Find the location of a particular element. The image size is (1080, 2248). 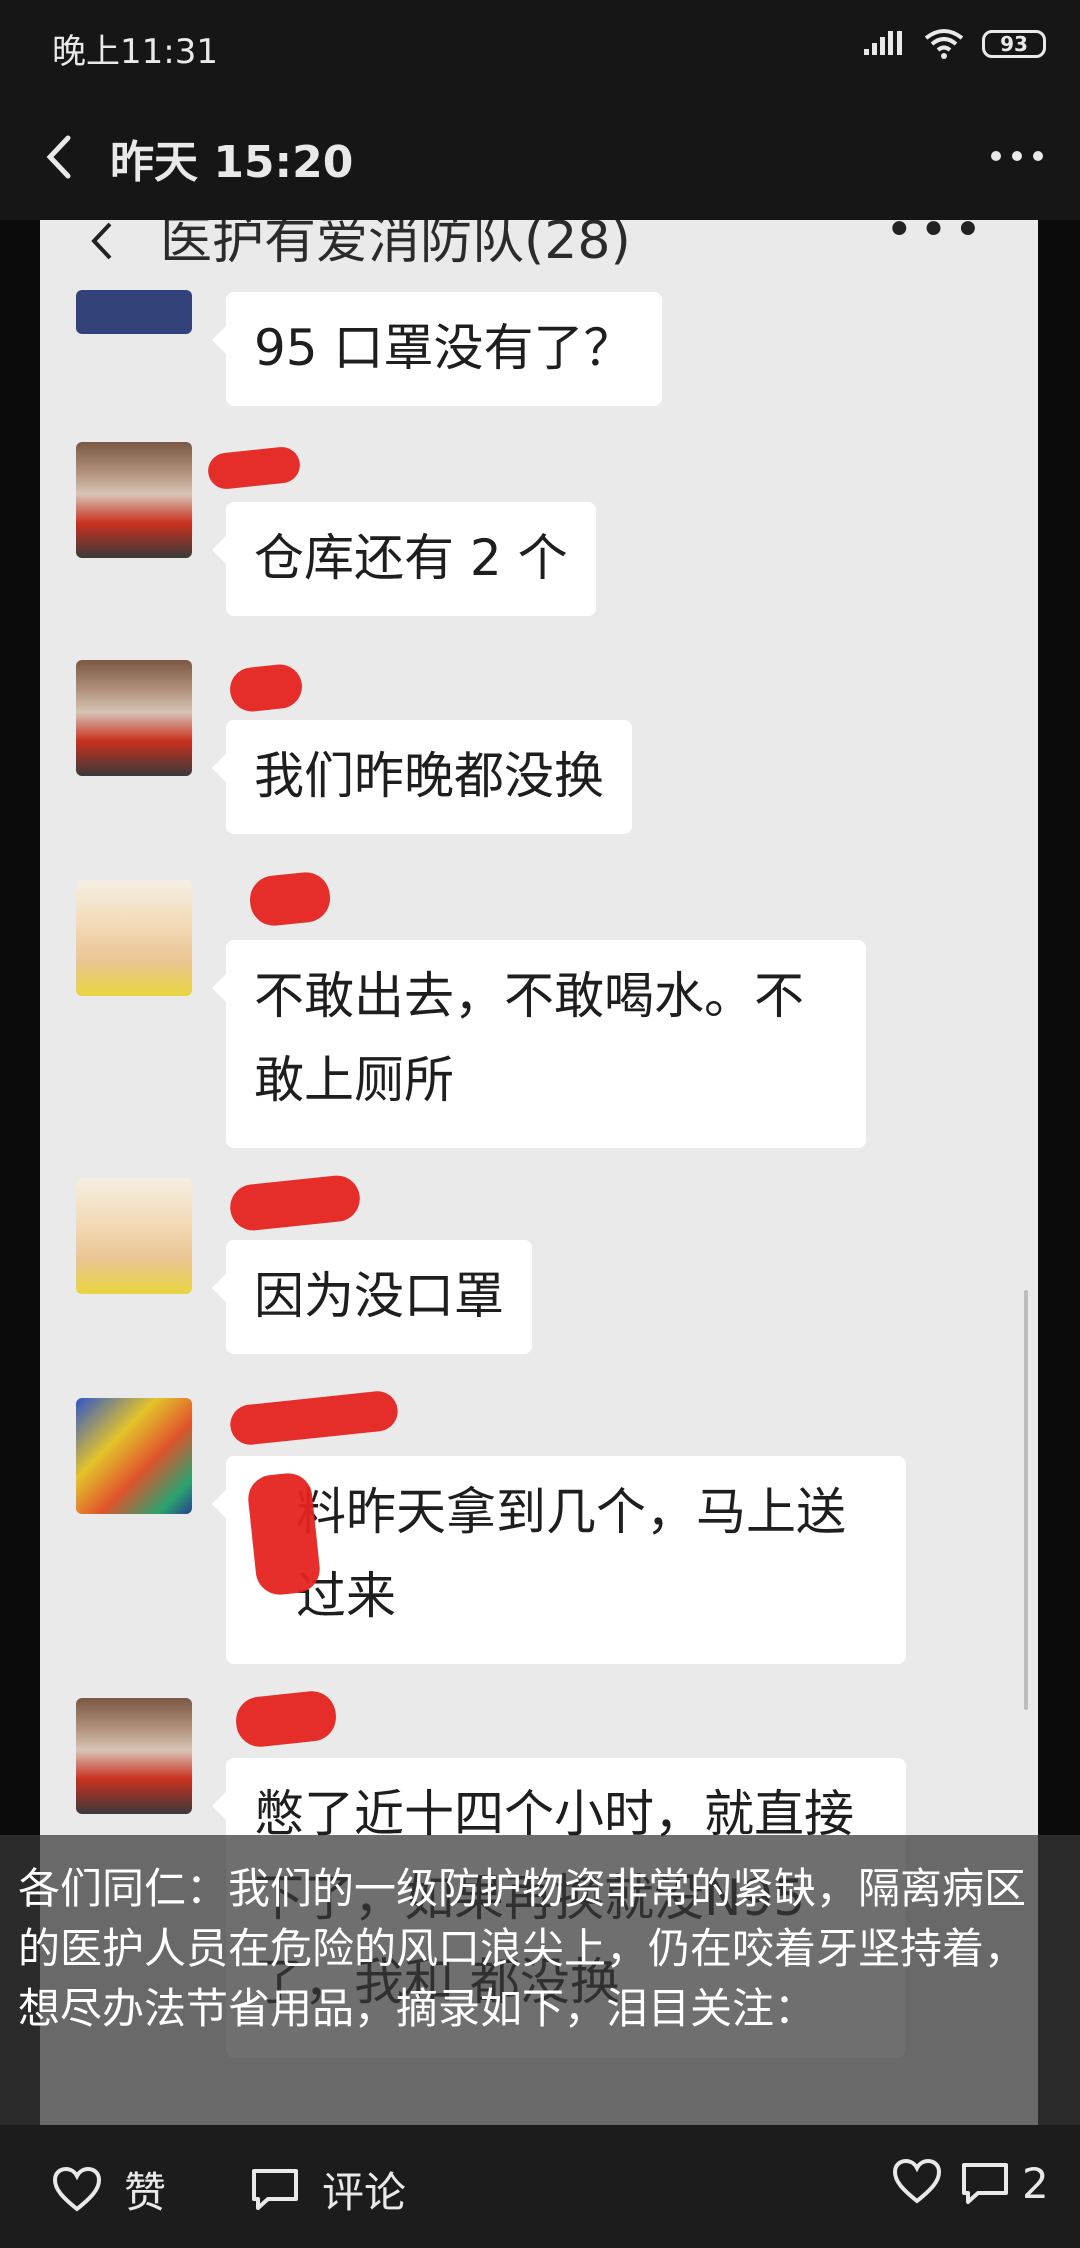

status-icons: 93 is located at coordinates (955, 44).